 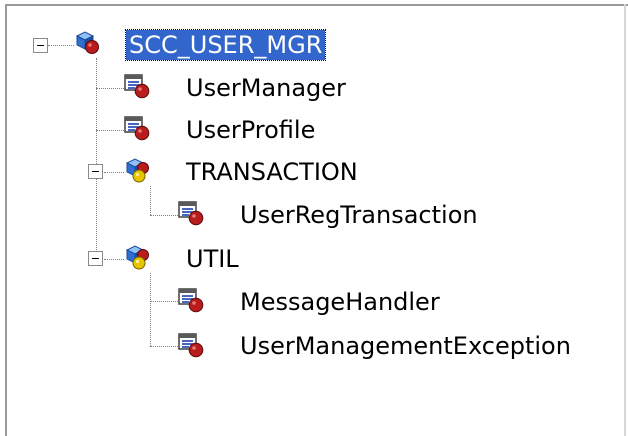 I want to click on package-icon, so click(x=87, y=42).